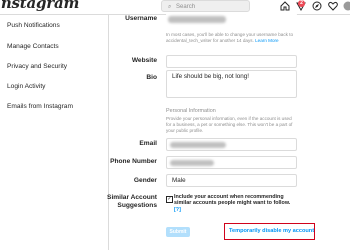  What do you see at coordinates (33, 25) in the screenshot?
I see `sidebar-item-push-notifications: Push Notifications` at bounding box center [33, 25].